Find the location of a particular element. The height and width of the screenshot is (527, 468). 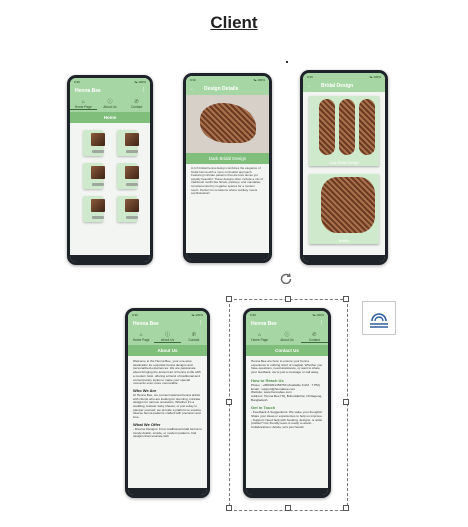

design-card: Arabic is located at coordinates (344, 209).